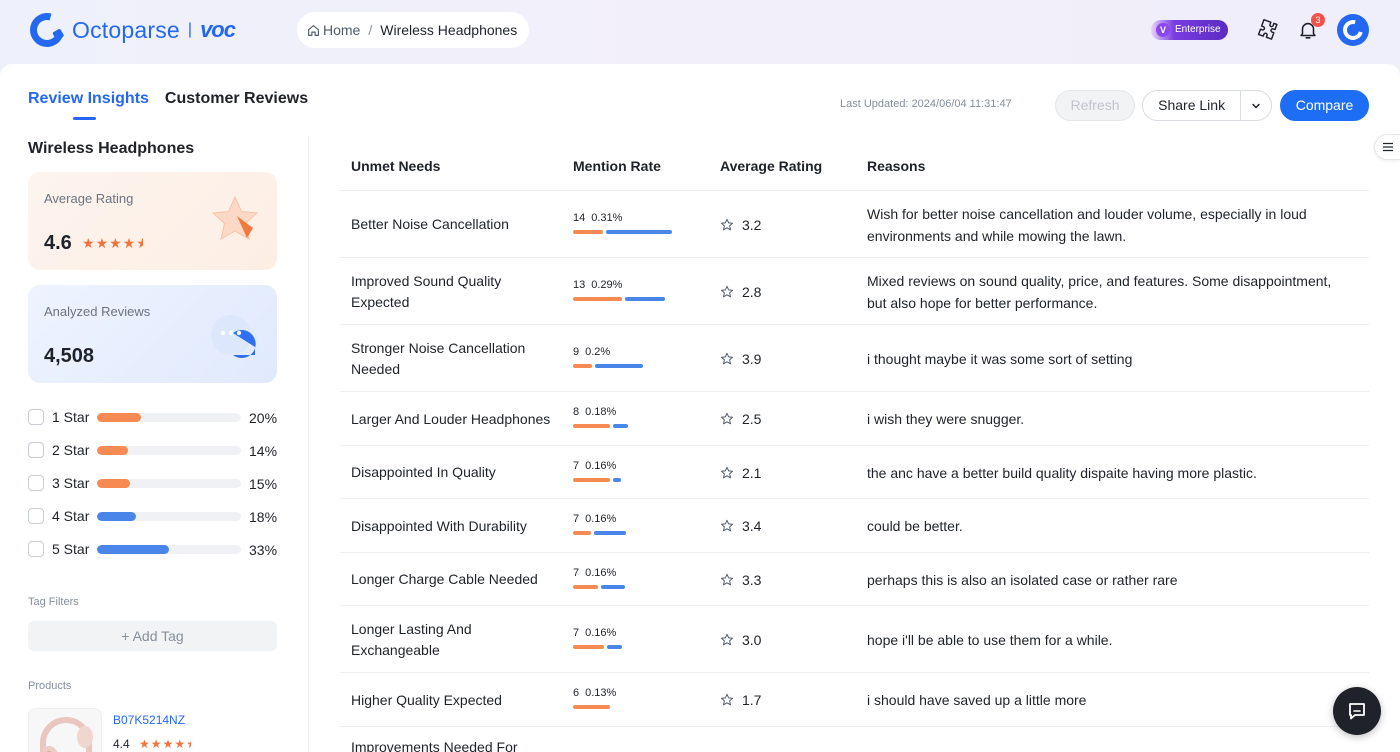 The height and width of the screenshot is (752, 1400). Describe the element at coordinates (438, 358) in the screenshot. I see `unmet-need-cell: Stronger Noise Cancellation Needed` at that location.